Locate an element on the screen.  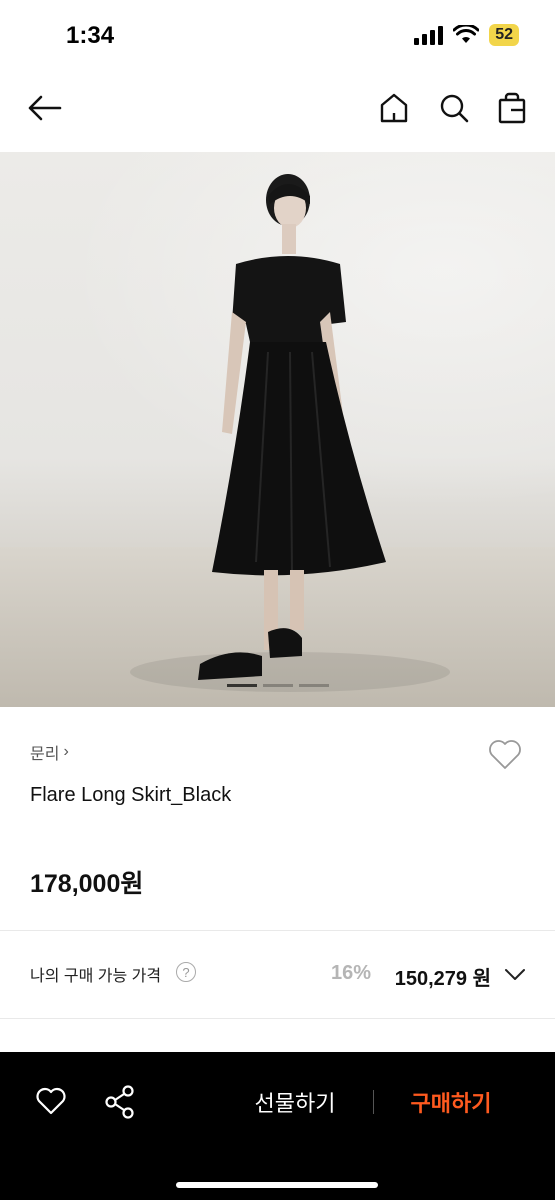
like-button is located at coordinates (51, 1101).